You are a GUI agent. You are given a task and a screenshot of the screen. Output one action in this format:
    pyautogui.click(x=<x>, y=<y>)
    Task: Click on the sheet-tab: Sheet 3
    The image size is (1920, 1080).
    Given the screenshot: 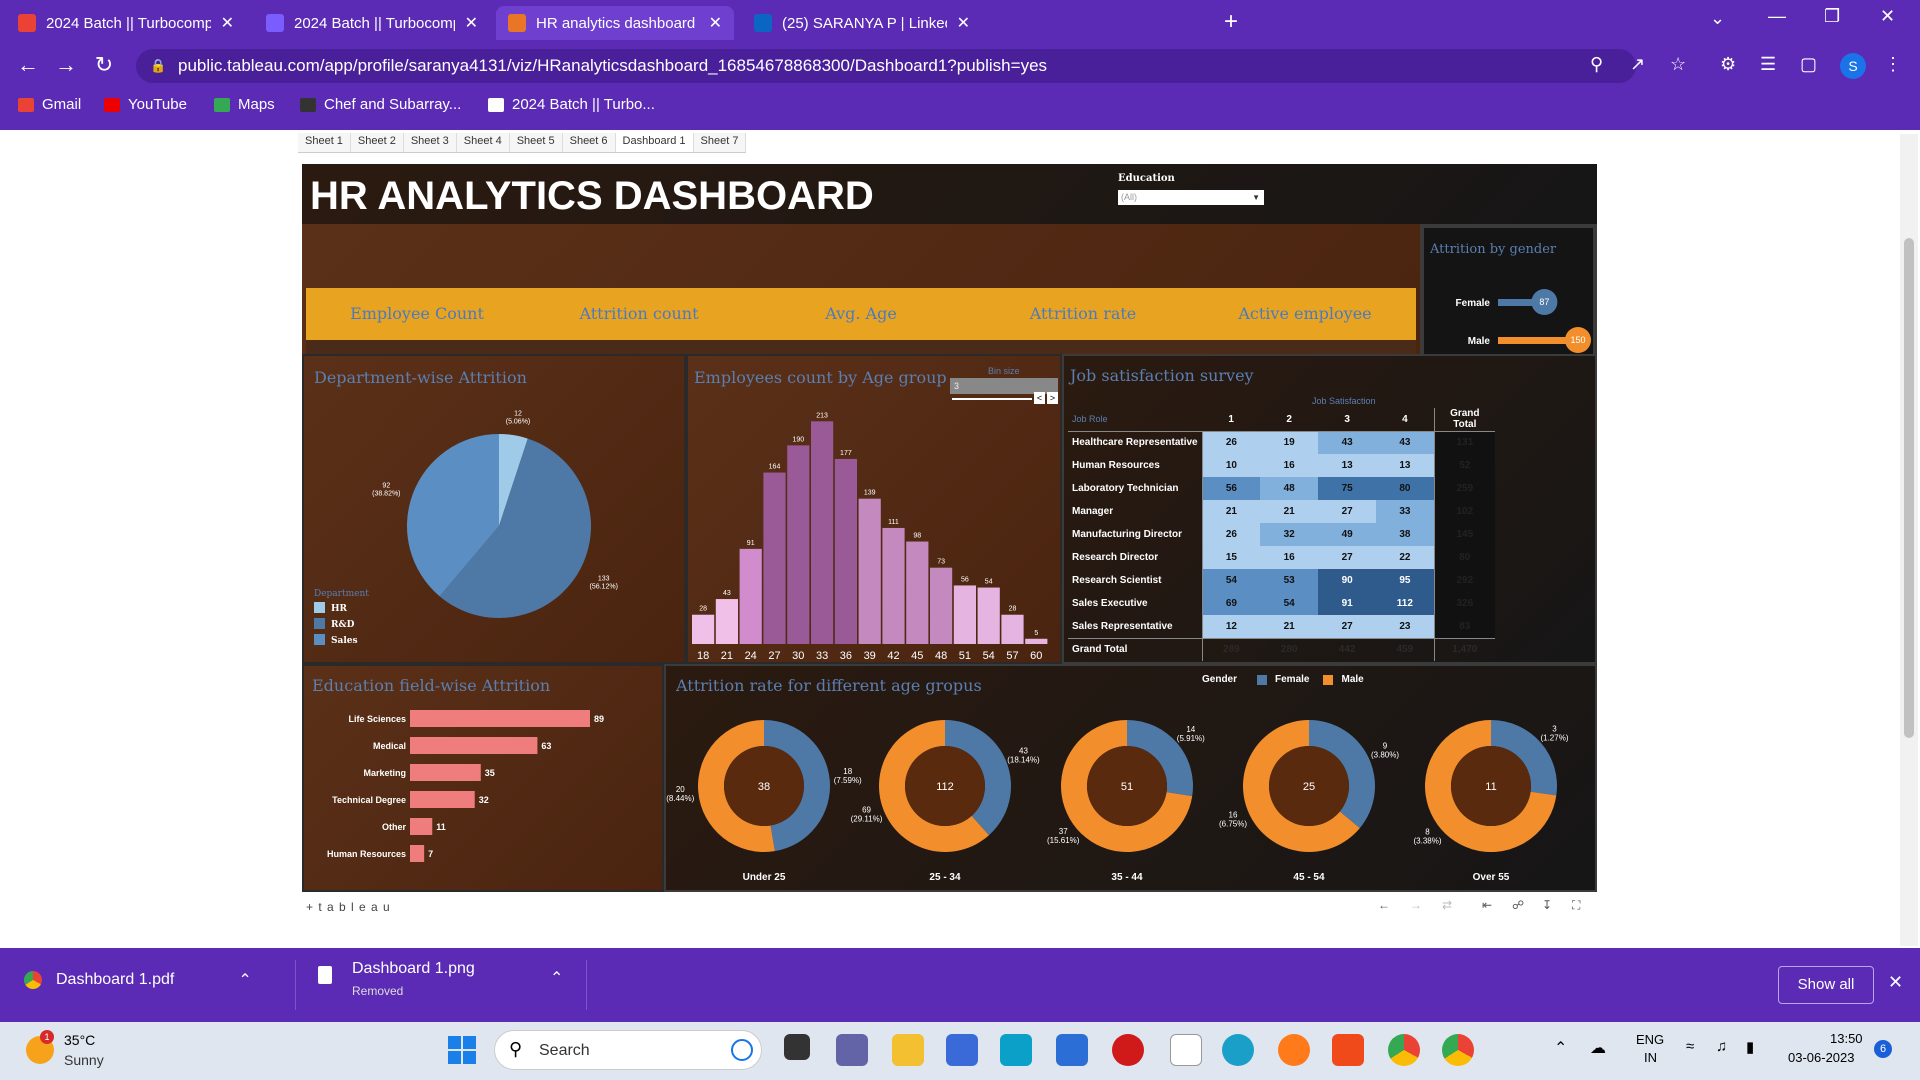 What is the action you would take?
    pyautogui.click(x=430, y=142)
    